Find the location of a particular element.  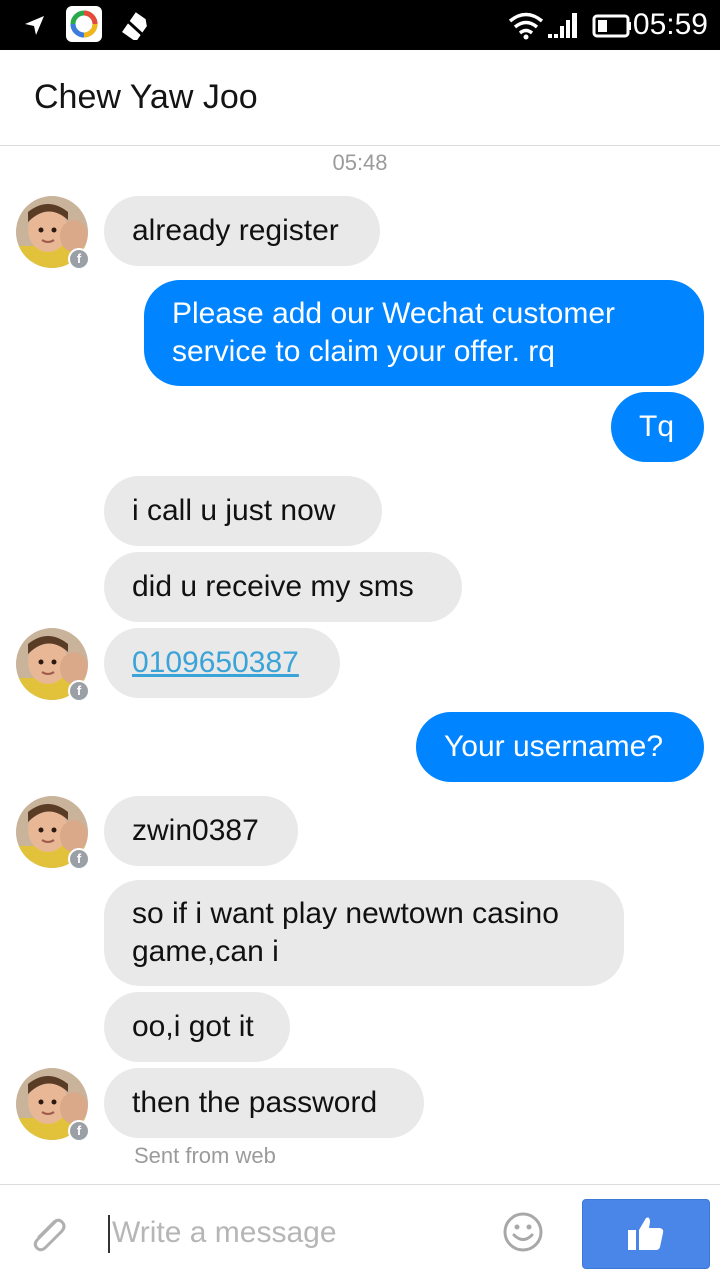

message-bubble-incoming: oo,i got it is located at coordinates (197, 1027).